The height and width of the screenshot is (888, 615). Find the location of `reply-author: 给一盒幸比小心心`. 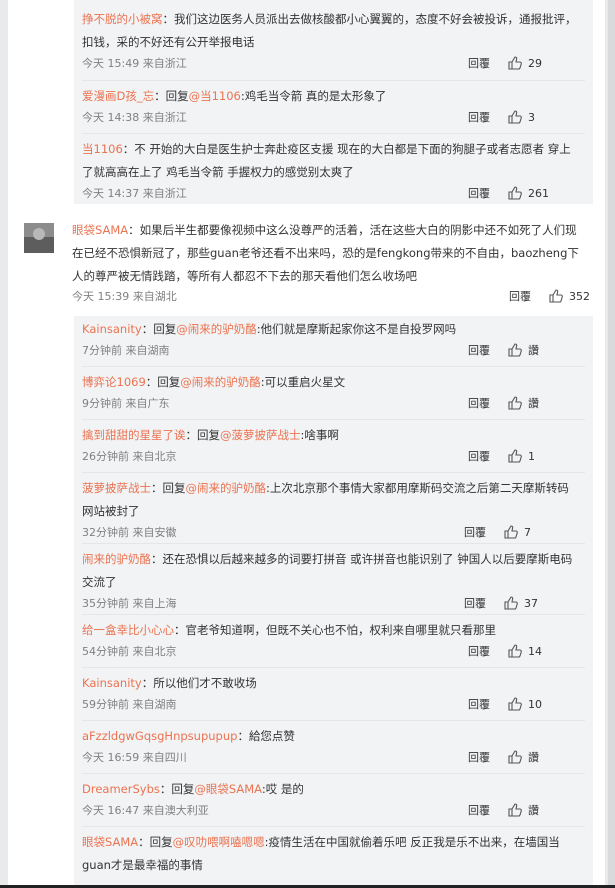

reply-author: 给一盒幸比小心心 is located at coordinates (128, 630).